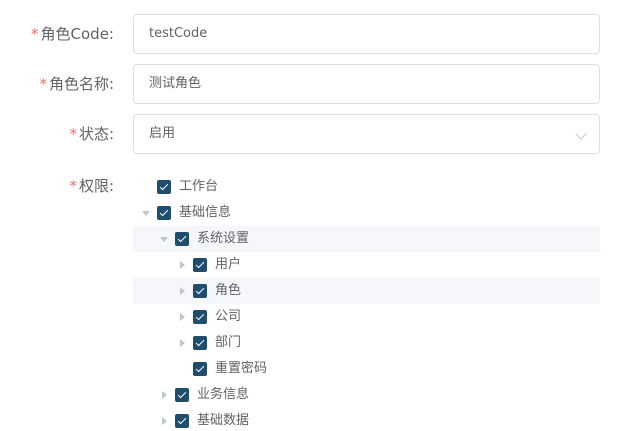 The image size is (639, 431). I want to click on tree-node-label: 基础数据, so click(223, 420).